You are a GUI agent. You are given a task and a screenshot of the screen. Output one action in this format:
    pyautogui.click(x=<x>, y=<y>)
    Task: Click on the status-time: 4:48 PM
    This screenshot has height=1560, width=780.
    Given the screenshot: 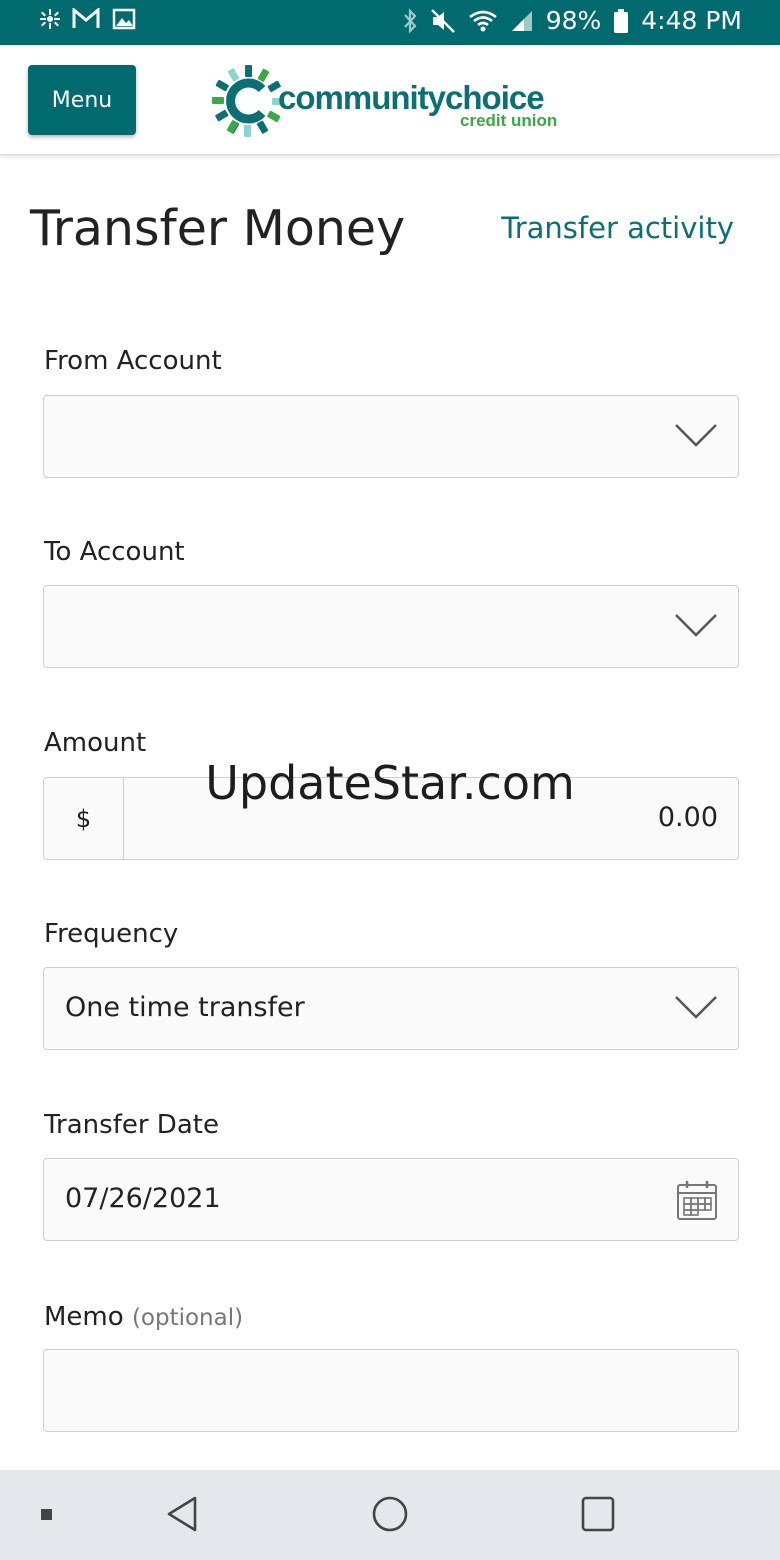 What is the action you would take?
    pyautogui.click(x=691, y=20)
    